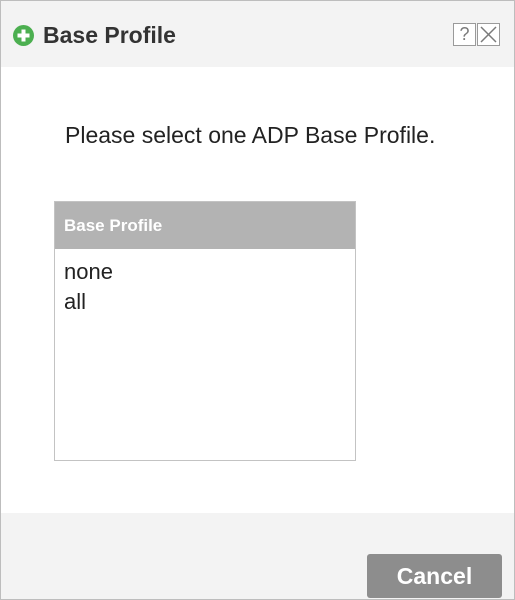 The height and width of the screenshot is (600, 515). I want to click on close-button, so click(488, 34).